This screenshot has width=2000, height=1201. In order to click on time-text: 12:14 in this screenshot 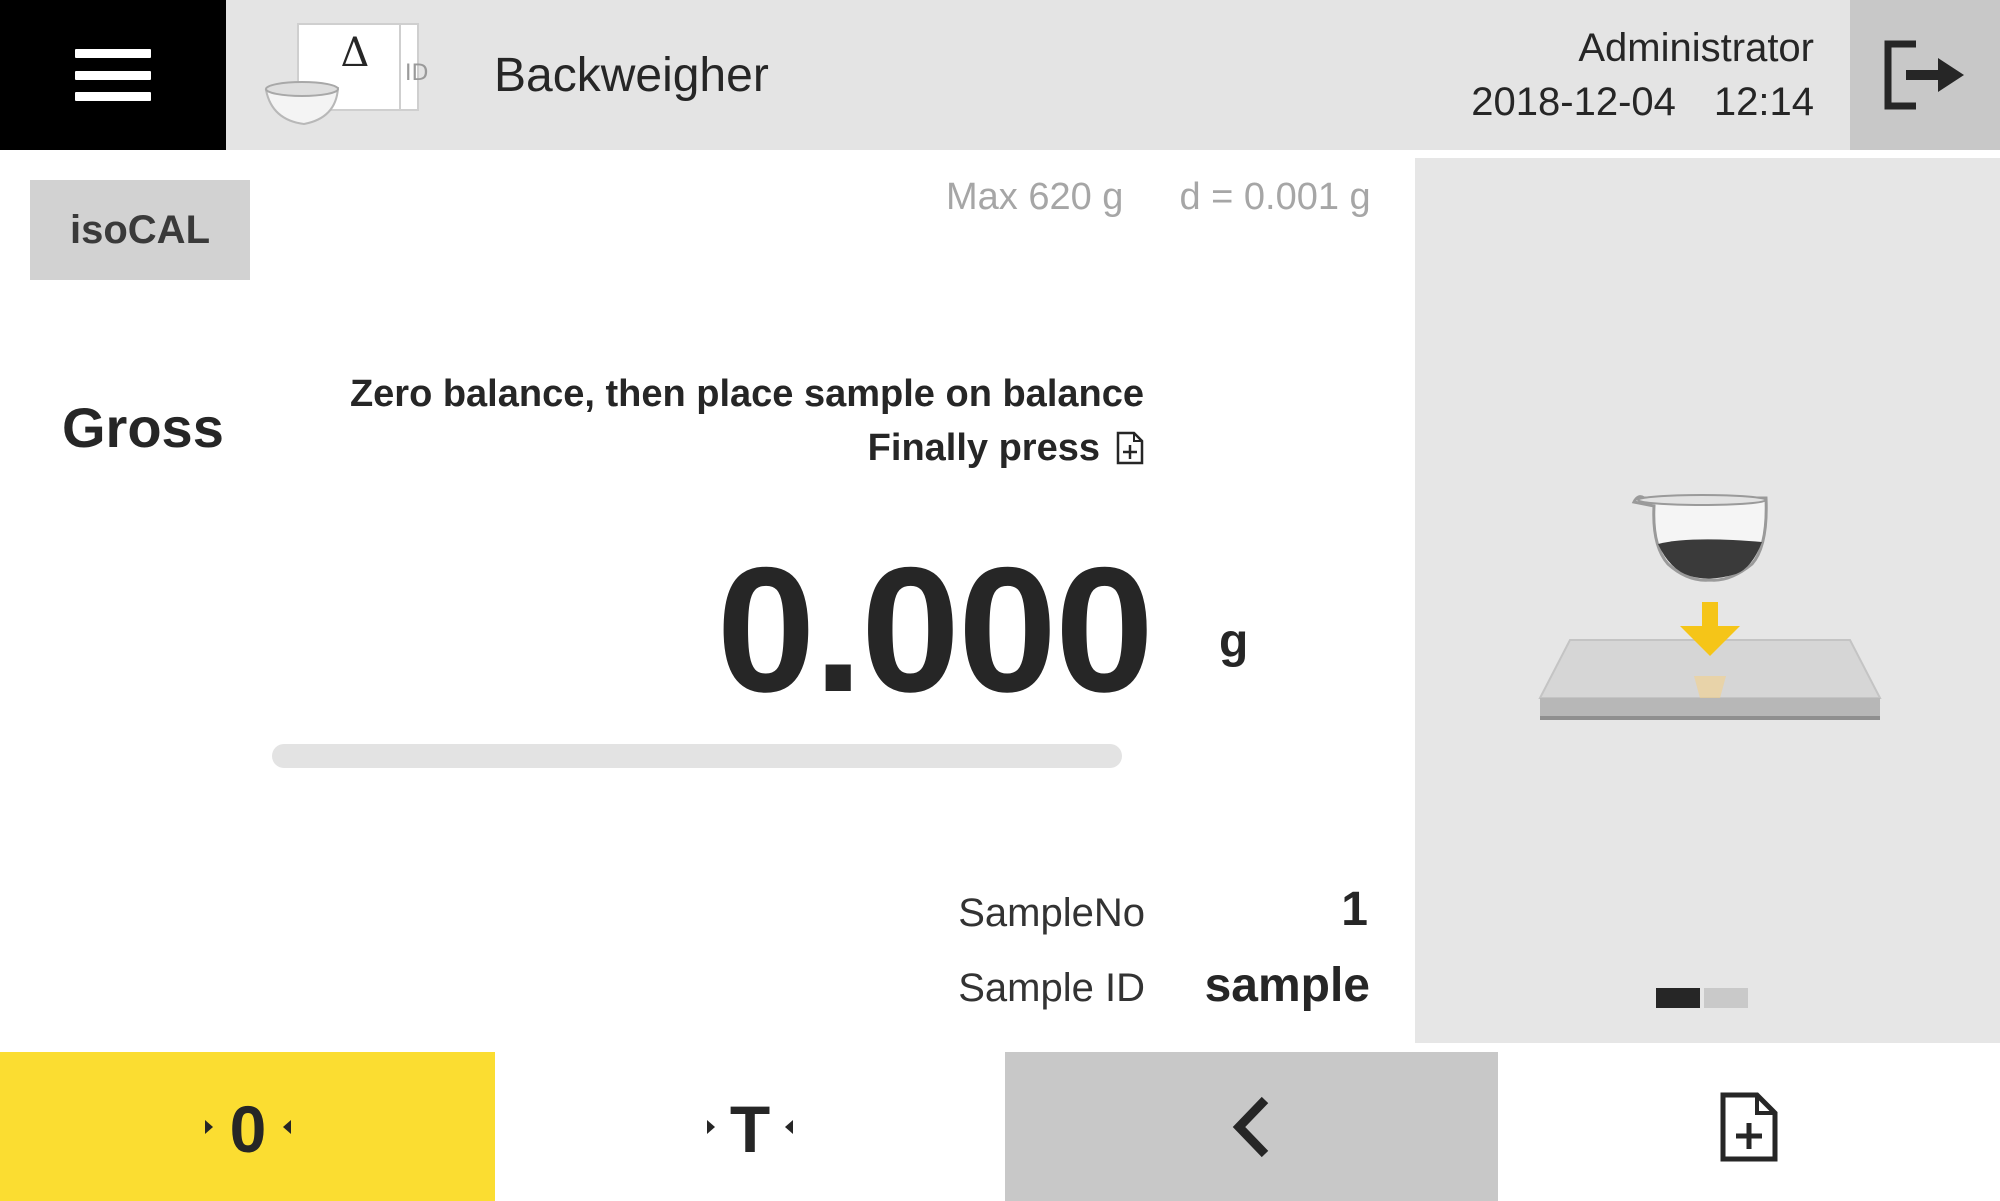, I will do `click(1763, 102)`.